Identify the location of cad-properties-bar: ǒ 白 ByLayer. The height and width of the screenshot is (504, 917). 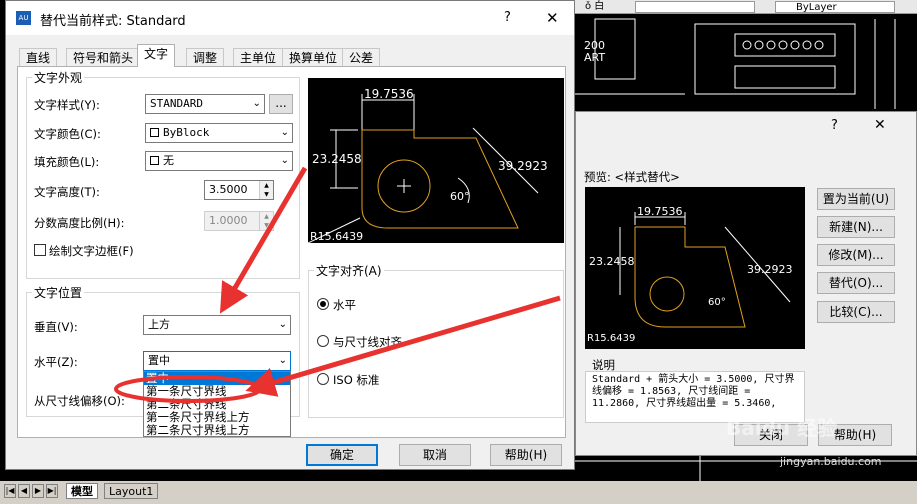
(746, 7).